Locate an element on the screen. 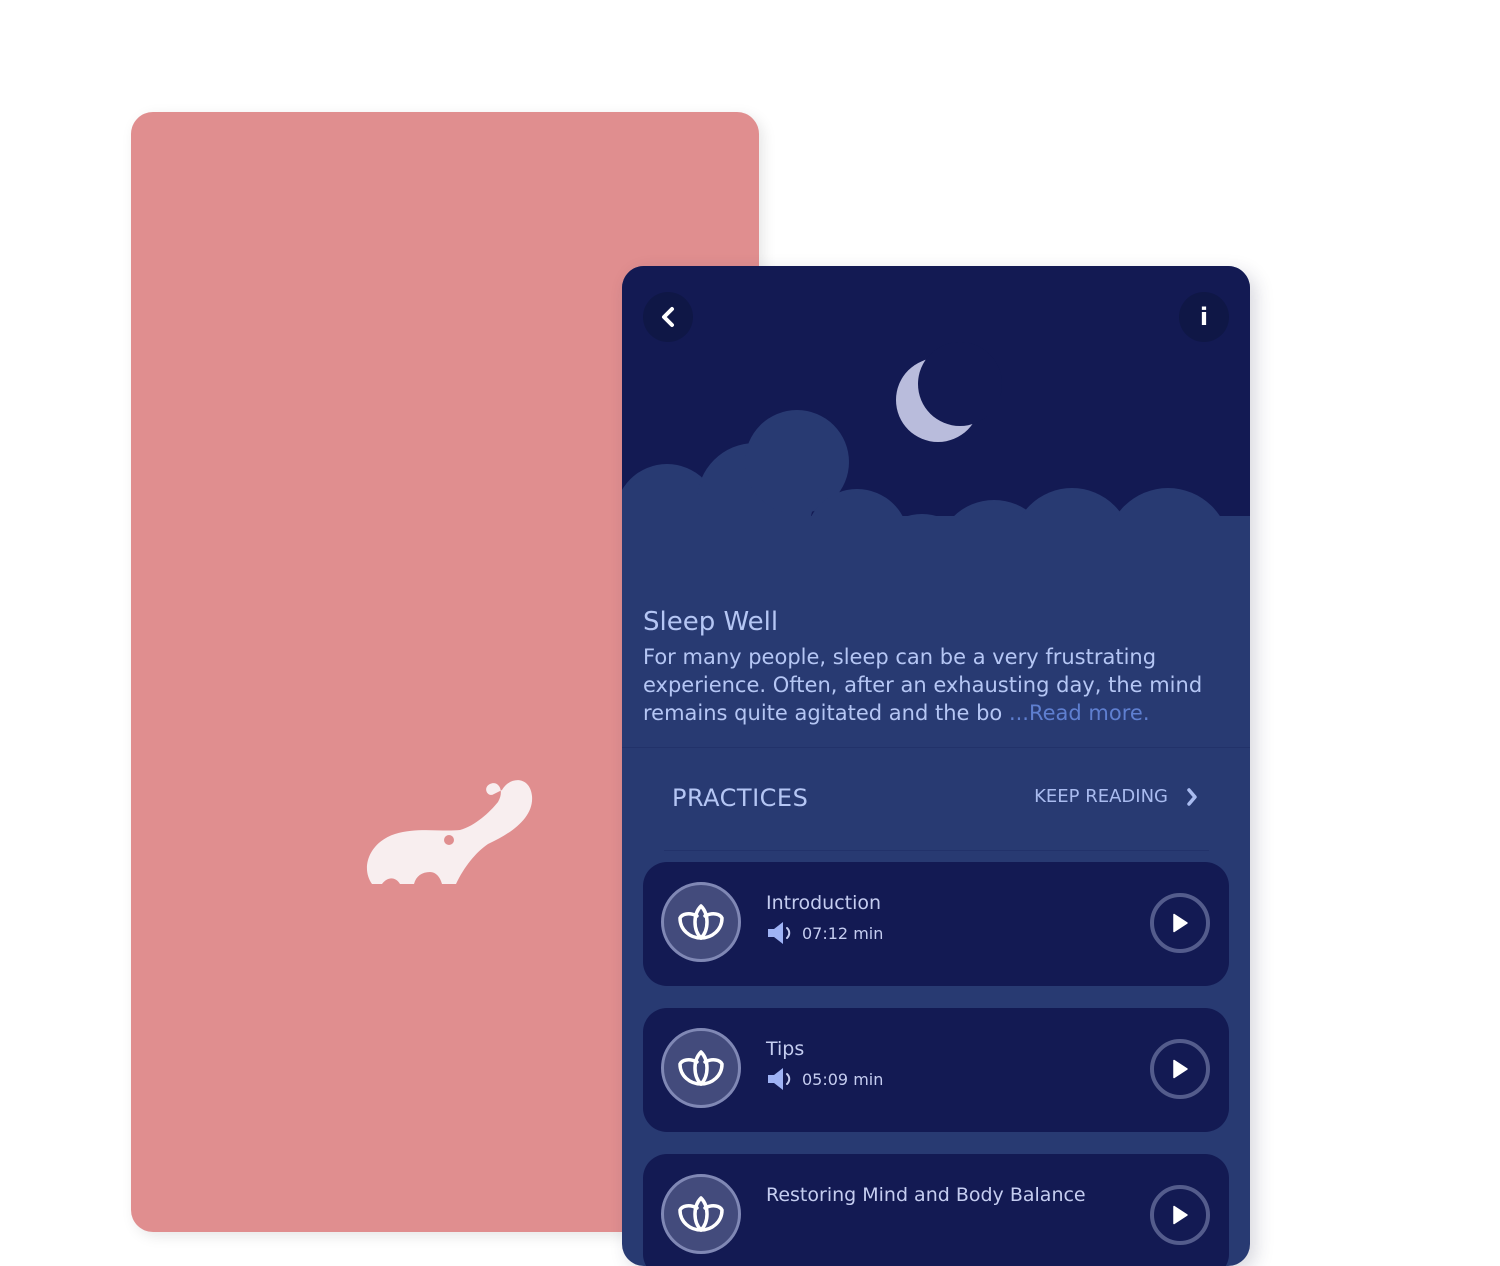  practice-title: Tips is located at coordinates (785, 1049).